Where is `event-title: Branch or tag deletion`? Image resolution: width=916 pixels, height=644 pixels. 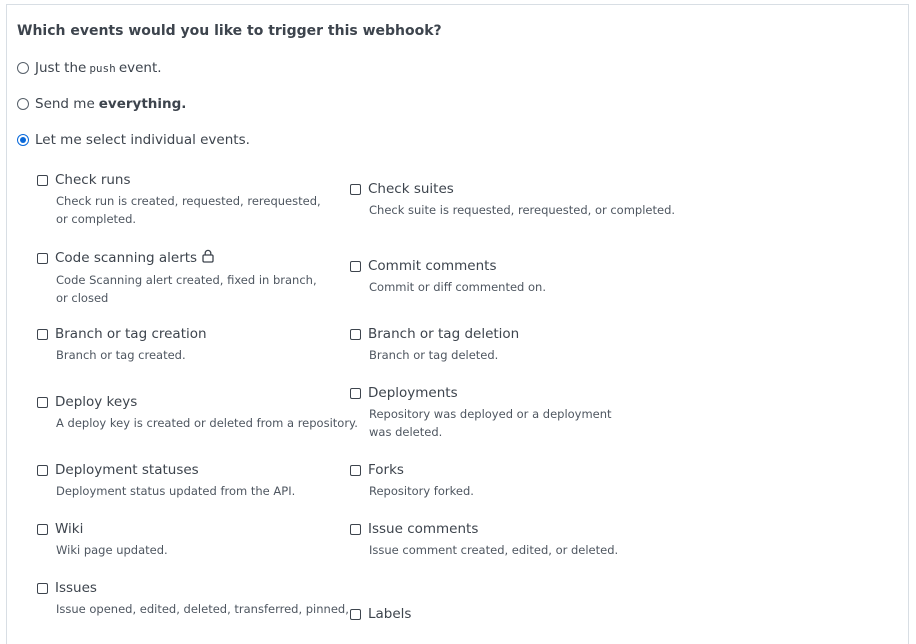 event-title: Branch or tag deletion is located at coordinates (444, 334).